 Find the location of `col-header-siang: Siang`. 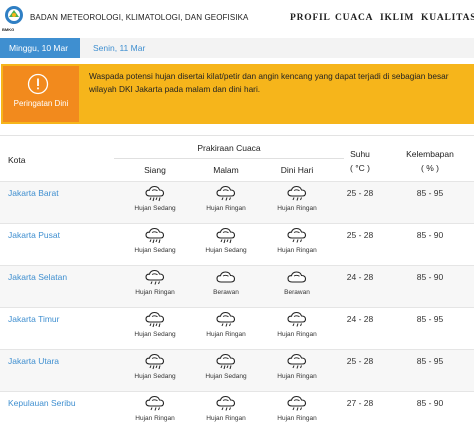

col-header-siang: Siang is located at coordinates (155, 170).